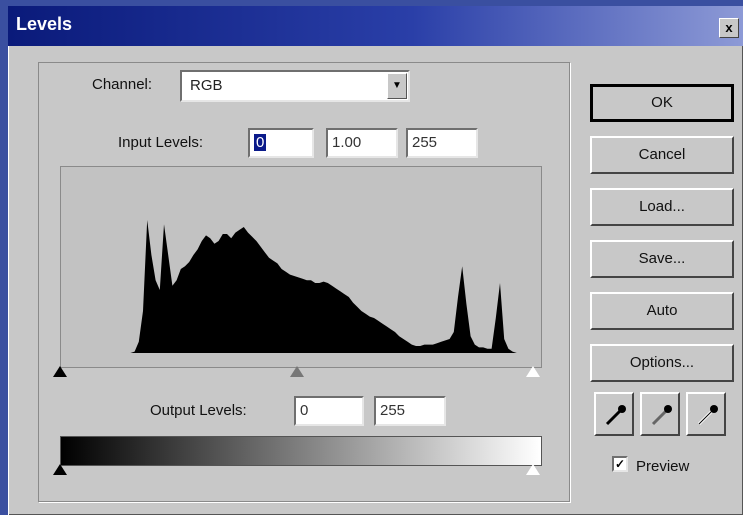  I want to click on input-black-value: 0, so click(260, 142).